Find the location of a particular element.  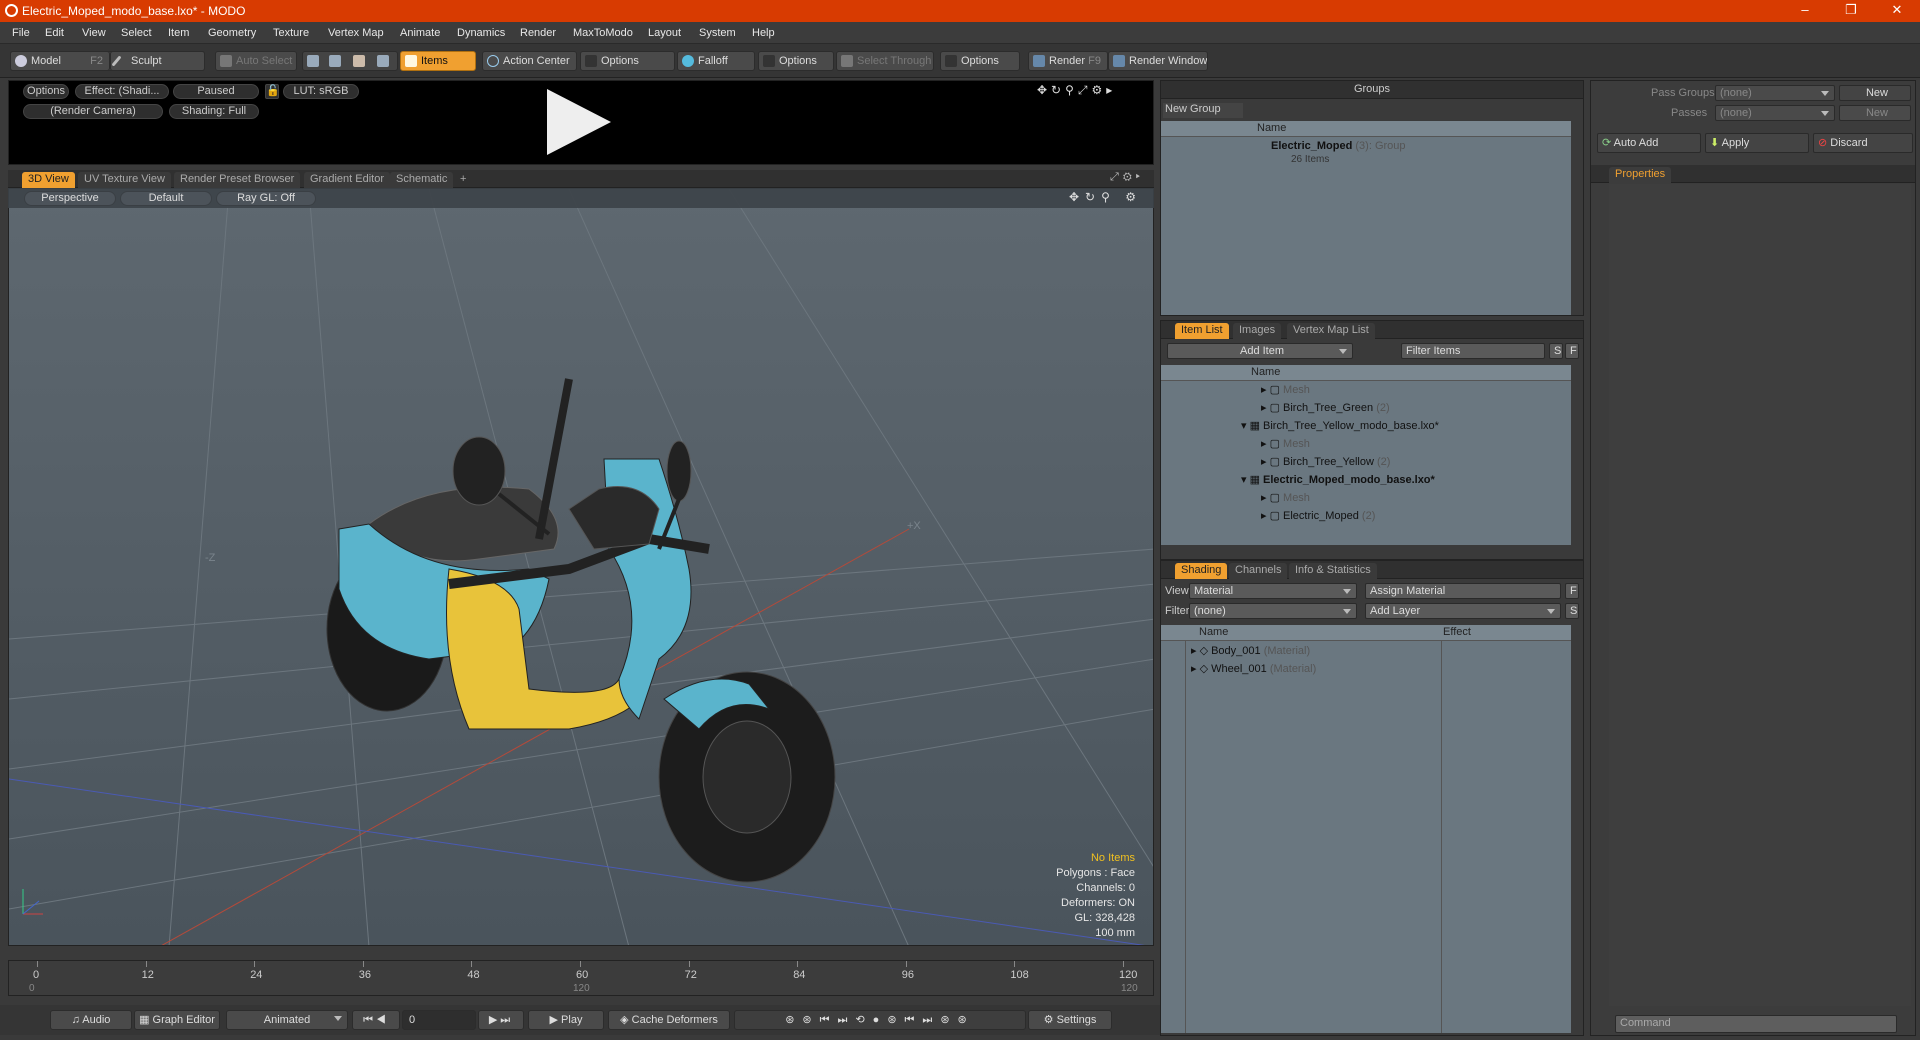

menu-edit: Edit is located at coordinates (54, 33).